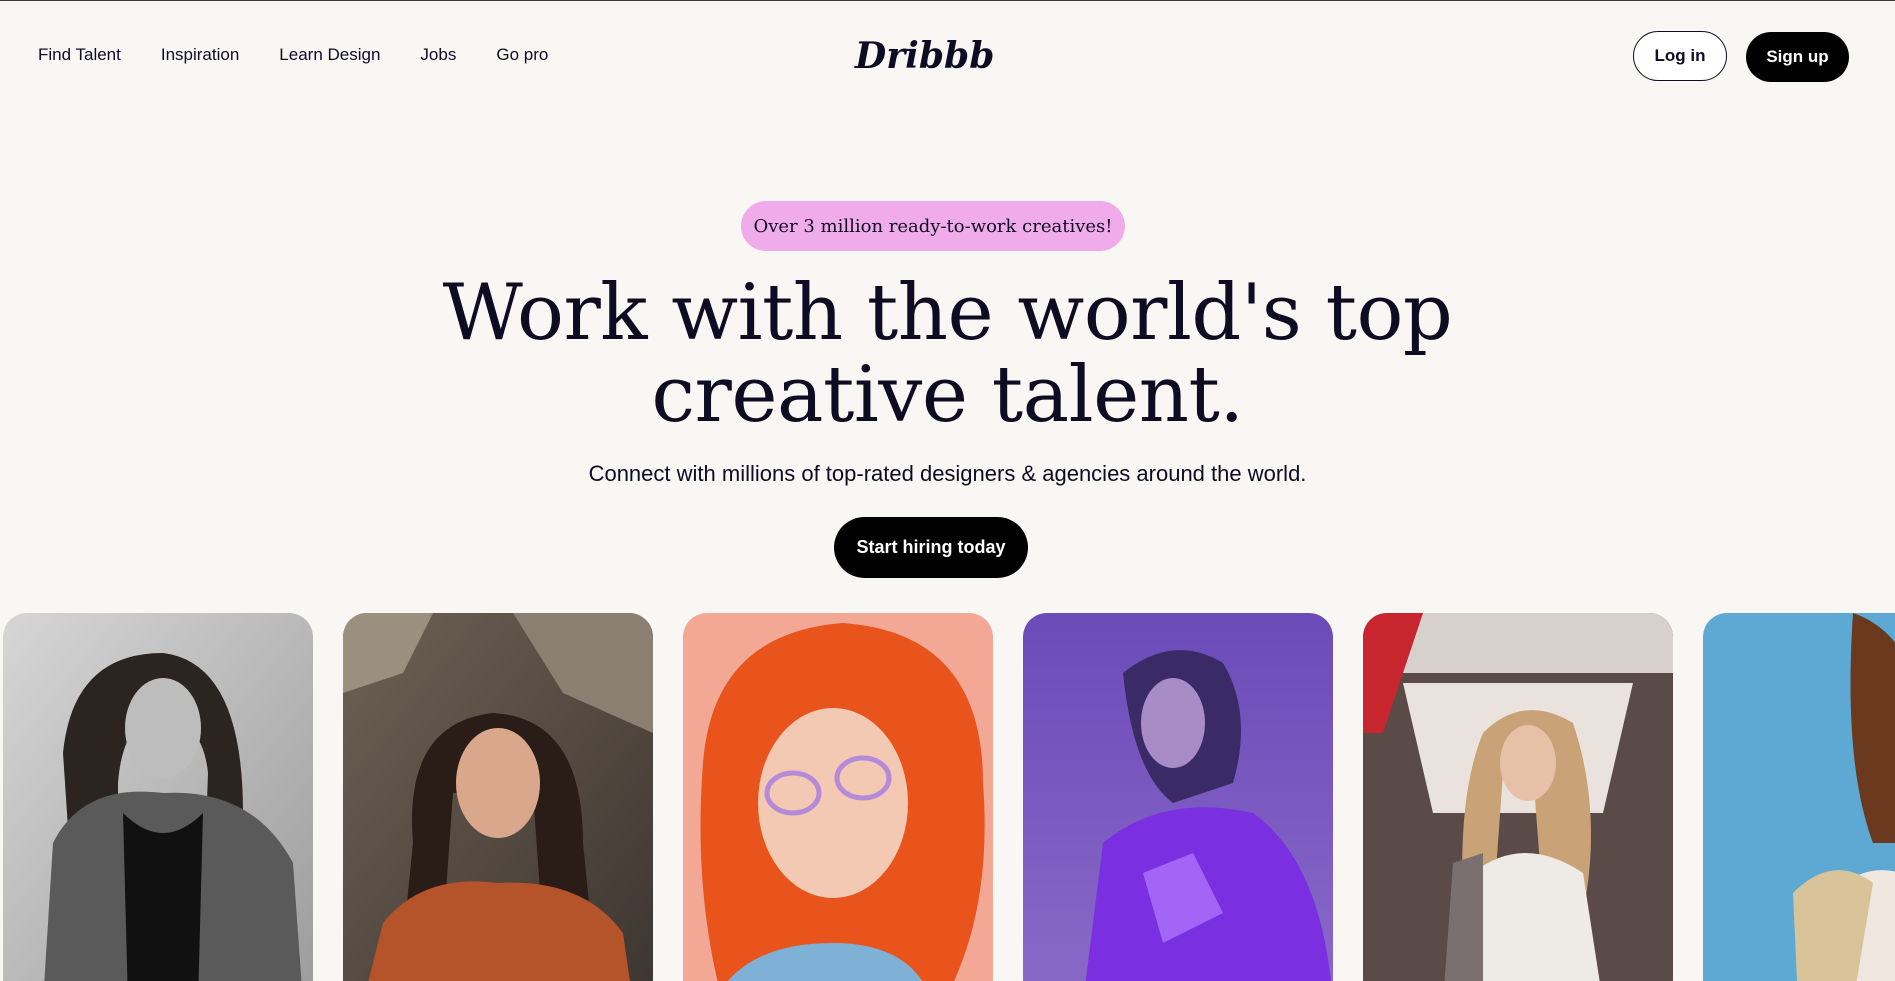 The width and height of the screenshot is (1895, 981). I want to click on nav-learn-design: Learn Design, so click(329, 55).